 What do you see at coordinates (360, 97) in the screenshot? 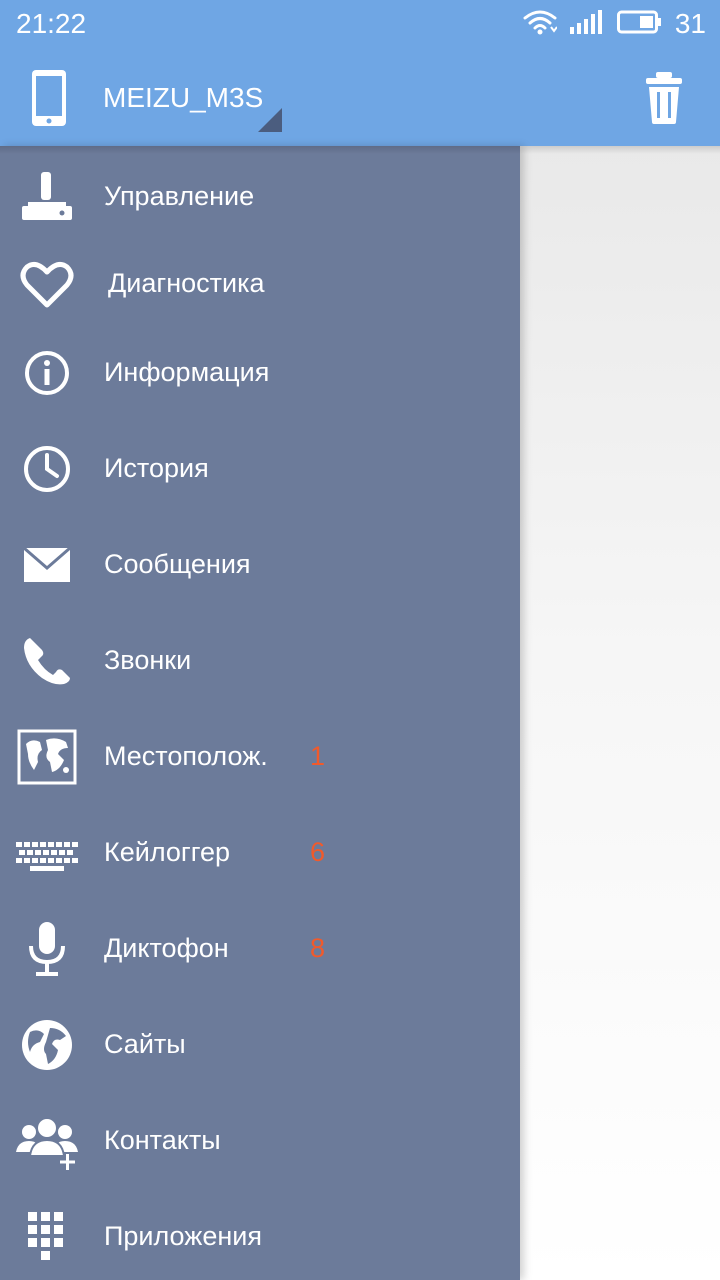
I see `app-bar: MEIZU_M3S` at bounding box center [360, 97].